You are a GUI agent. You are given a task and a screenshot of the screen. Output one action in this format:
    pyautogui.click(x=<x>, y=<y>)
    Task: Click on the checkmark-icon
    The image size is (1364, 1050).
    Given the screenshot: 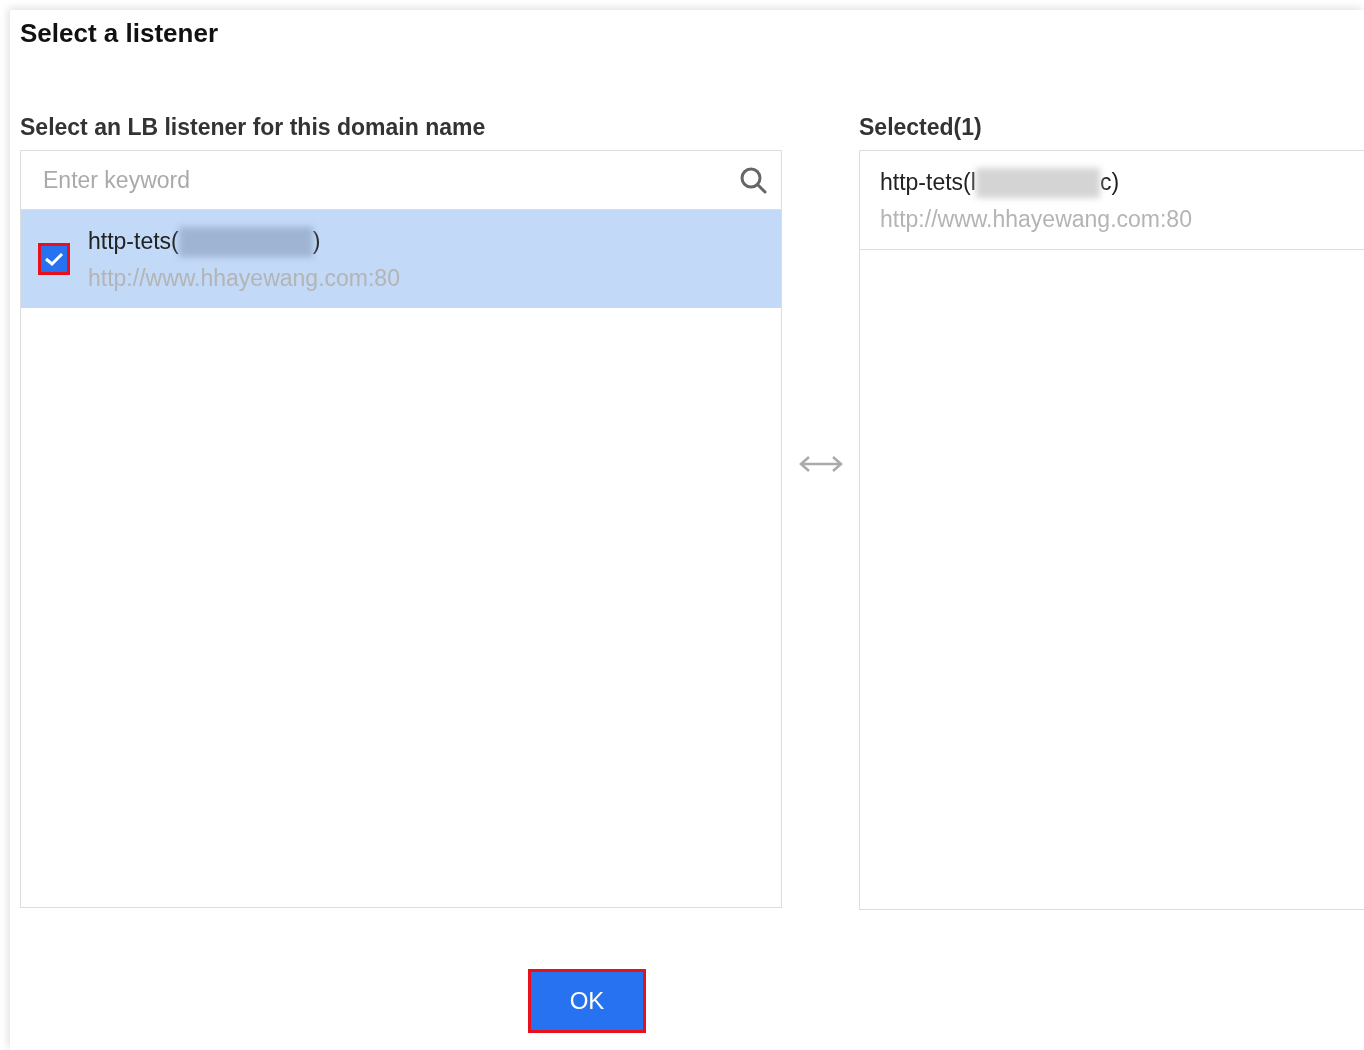 What is the action you would take?
    pyautogui.click(x=54, y=259)
    